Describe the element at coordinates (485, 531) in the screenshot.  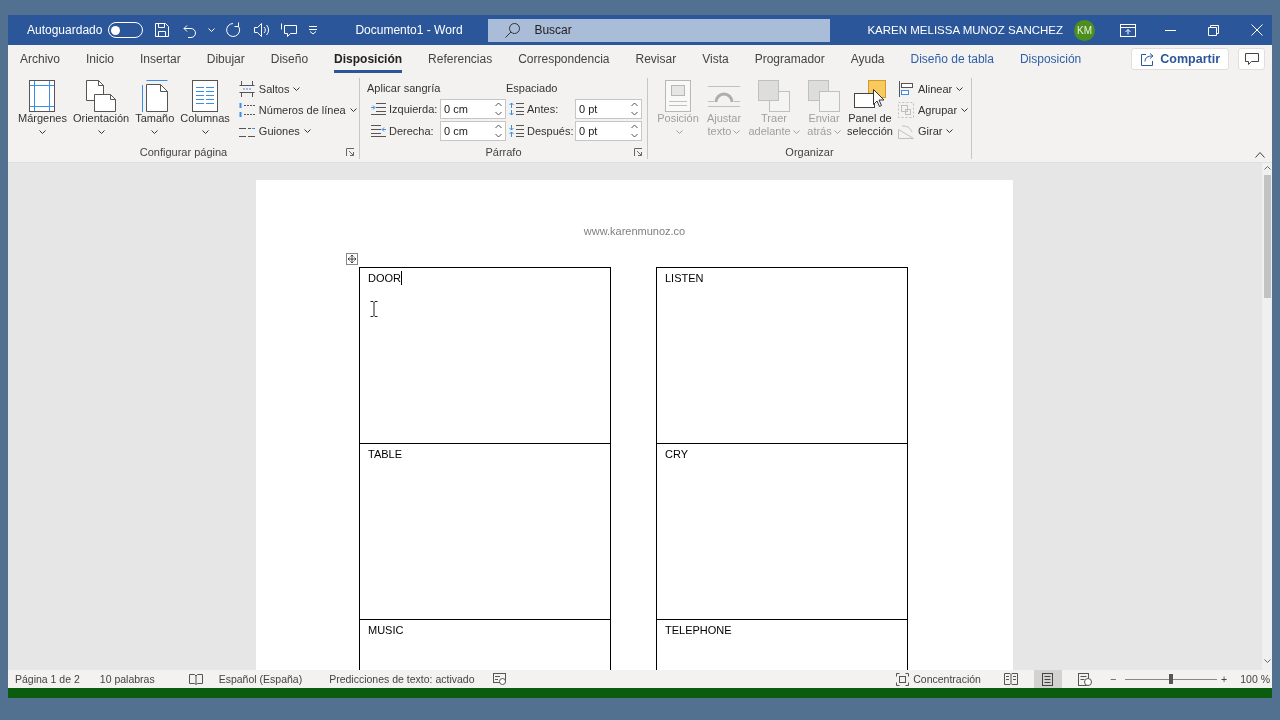
I see `table-cell: TABLE` at that location.